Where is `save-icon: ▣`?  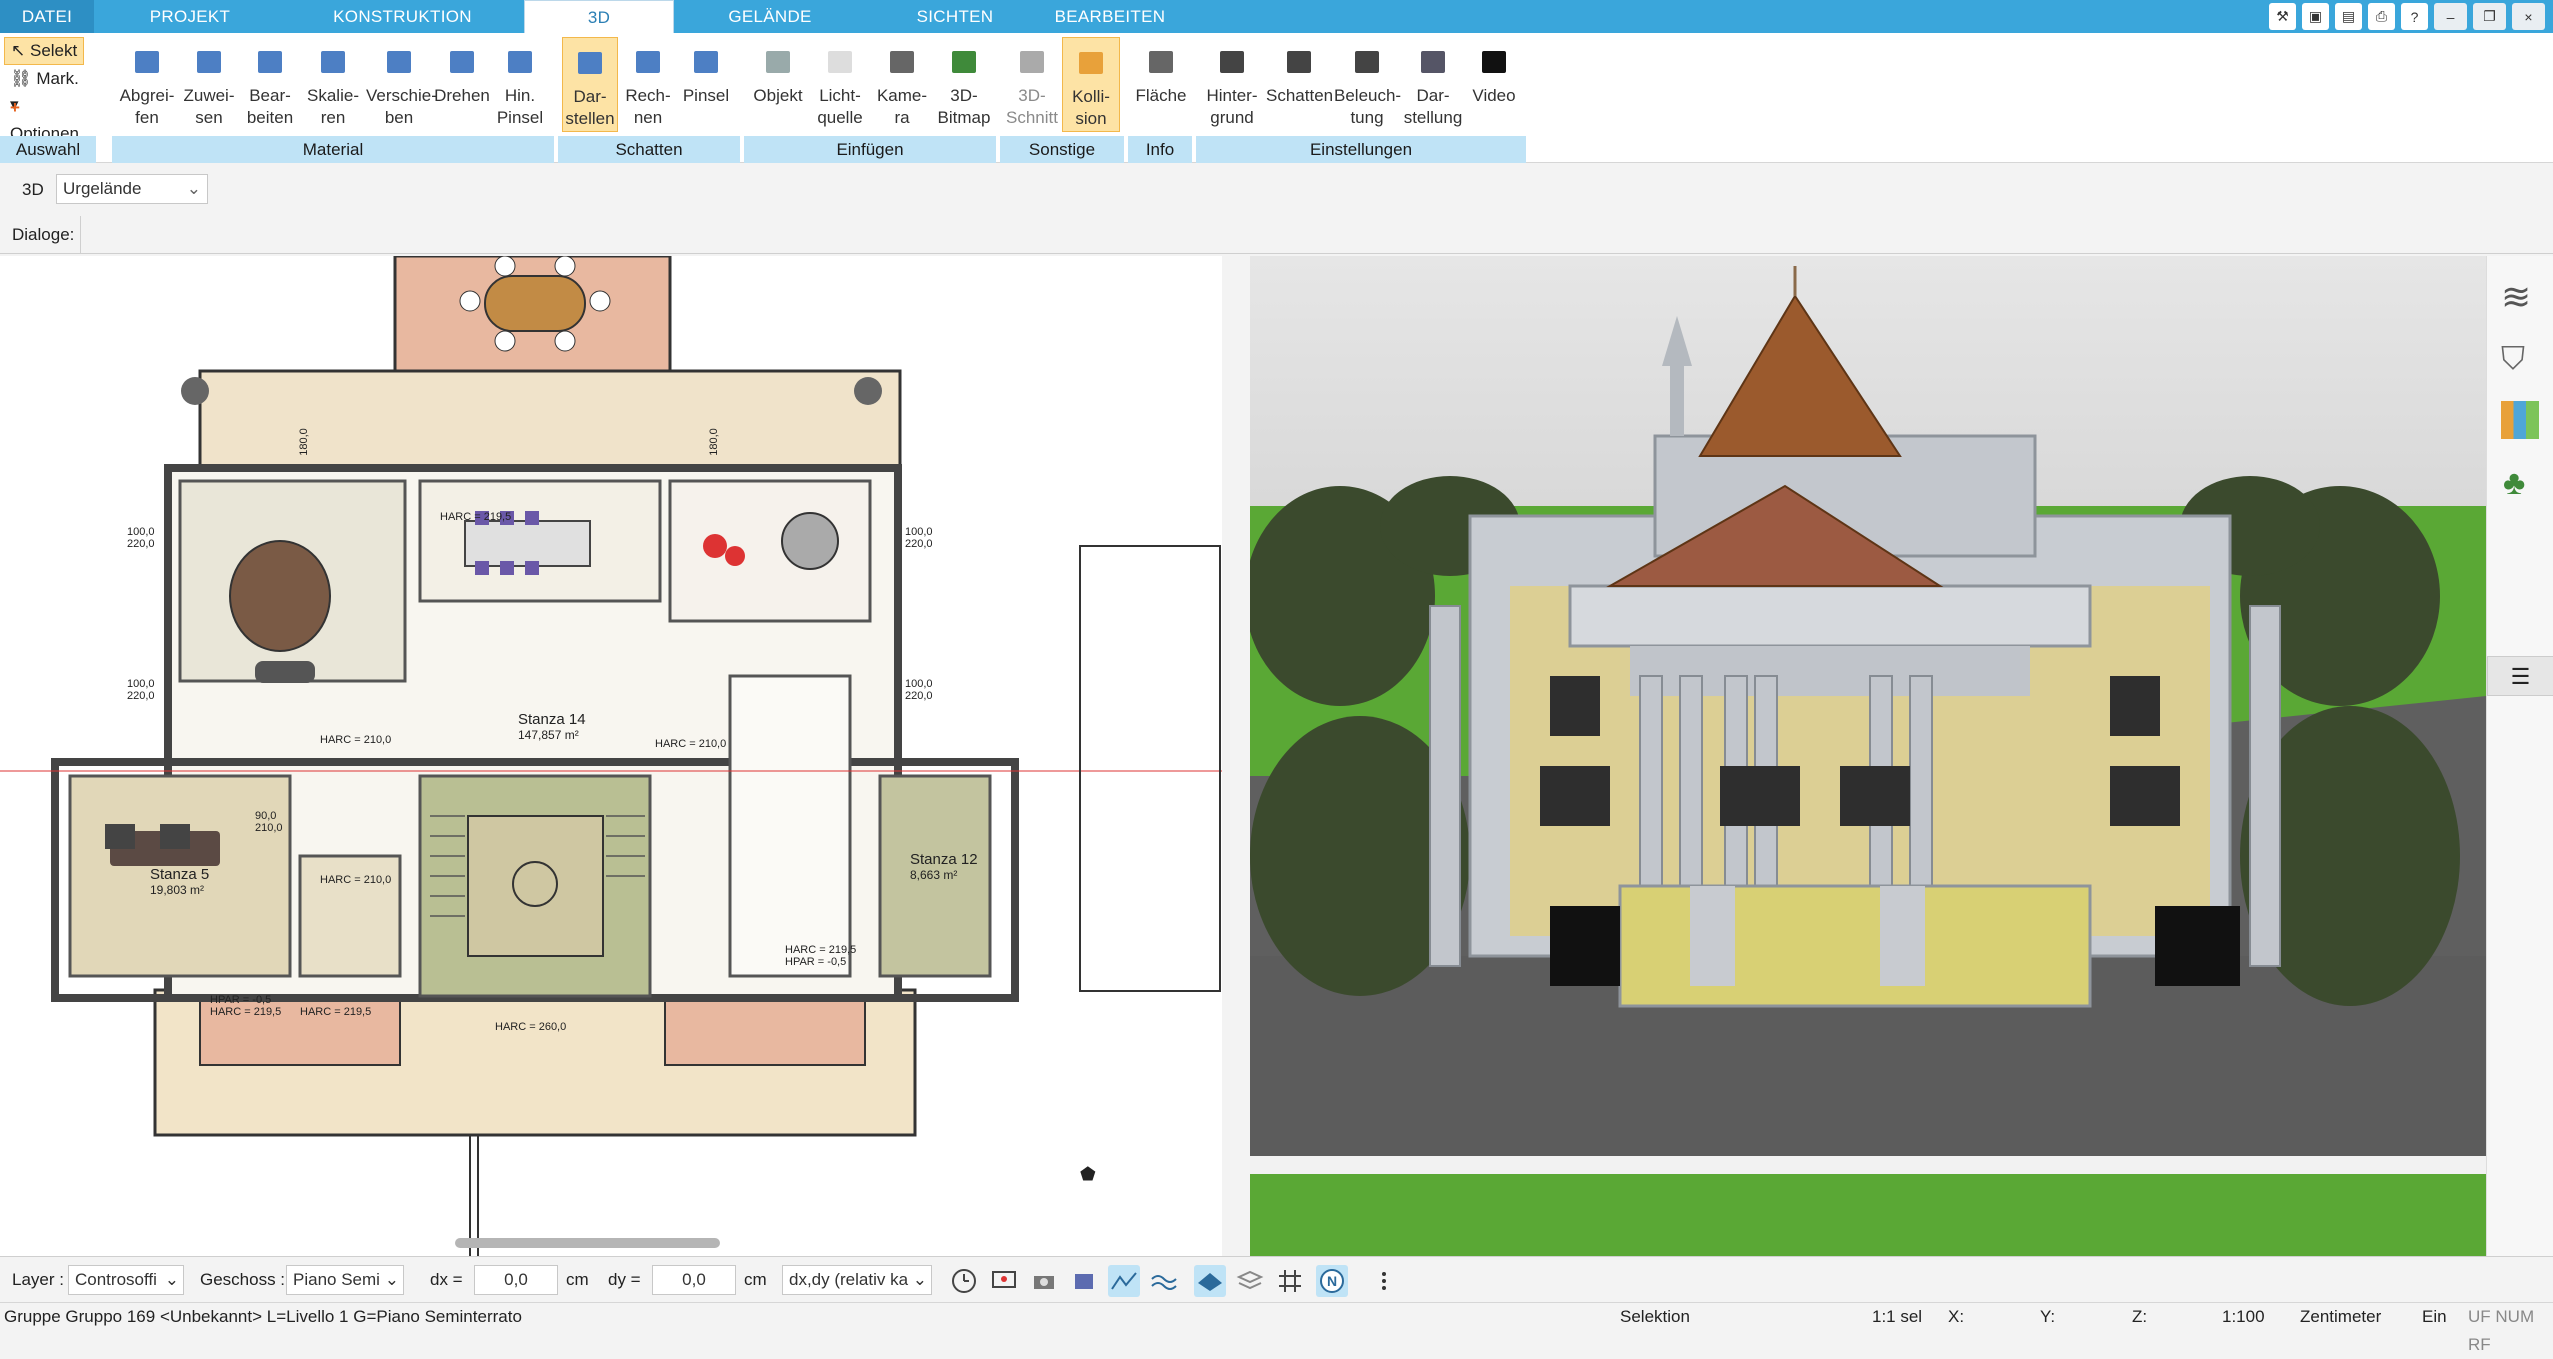
save-icon: ▣ is located at coordinates (2315, 16).